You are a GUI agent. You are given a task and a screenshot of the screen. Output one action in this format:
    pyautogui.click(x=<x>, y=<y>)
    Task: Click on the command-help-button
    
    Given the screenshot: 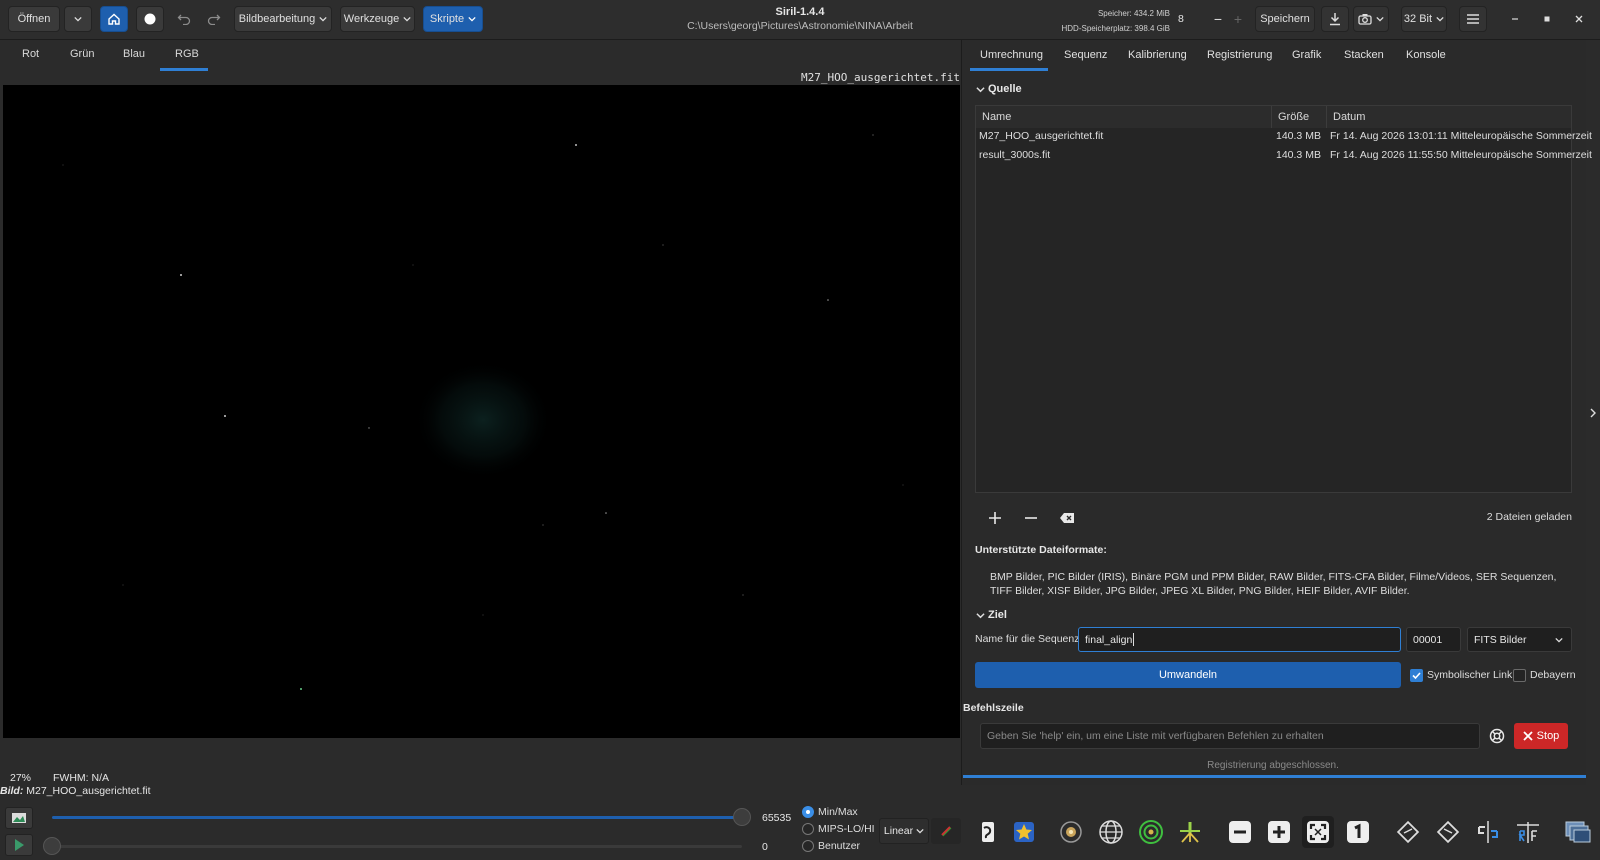 What is the action you would take?
    pyautogui.click(x=1497, y=736)
    